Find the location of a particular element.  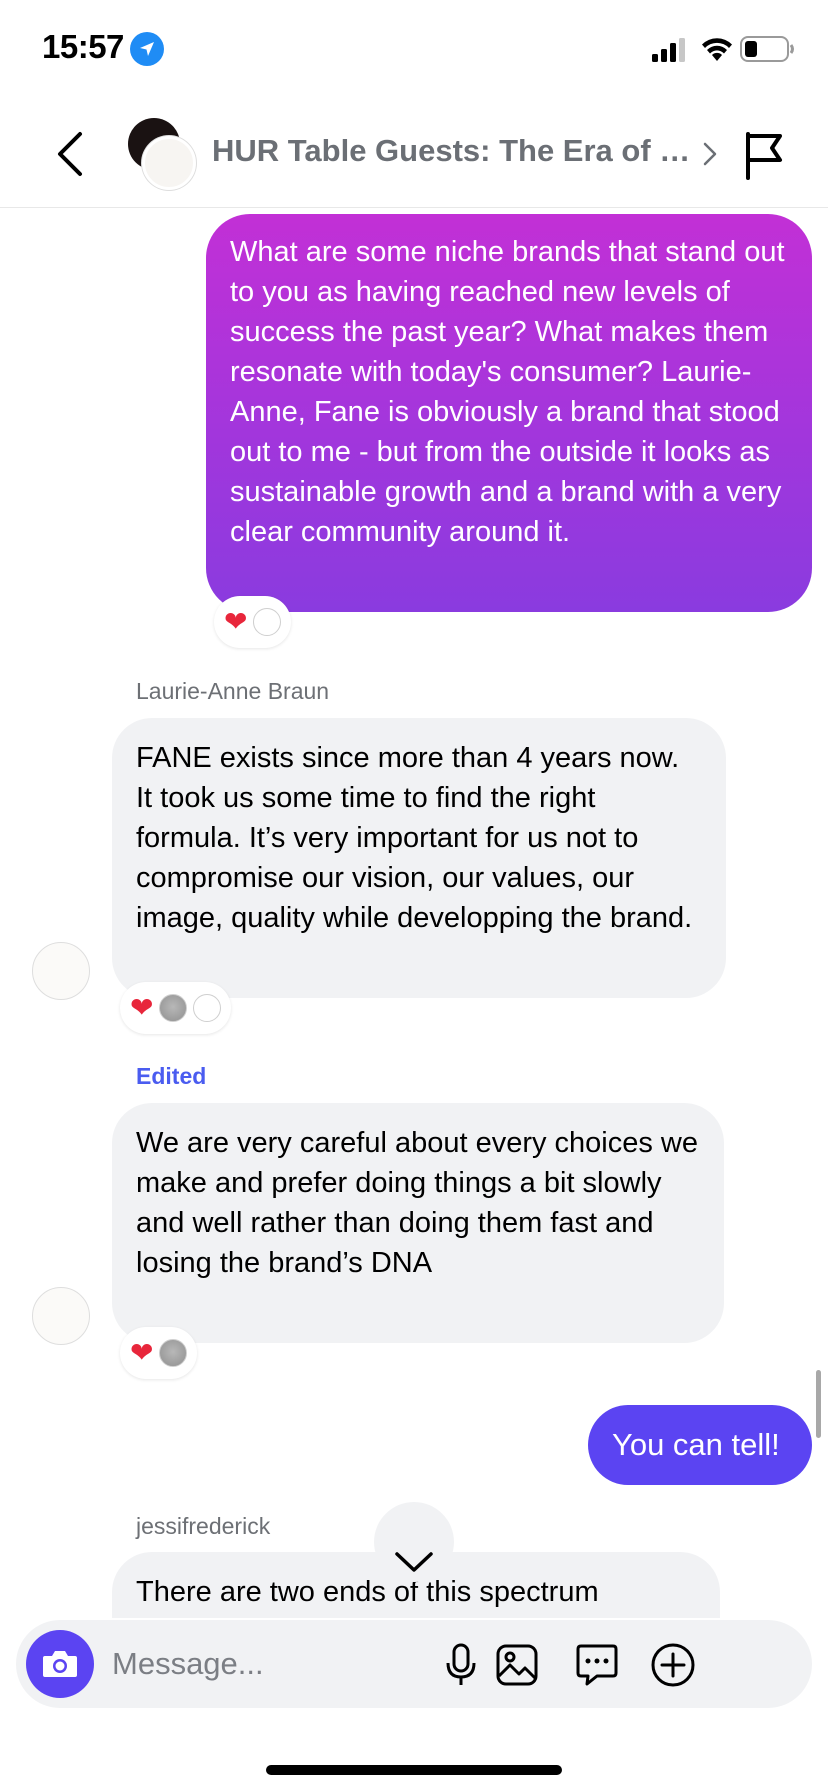

flag-icon is located at coordinates (764, 155).